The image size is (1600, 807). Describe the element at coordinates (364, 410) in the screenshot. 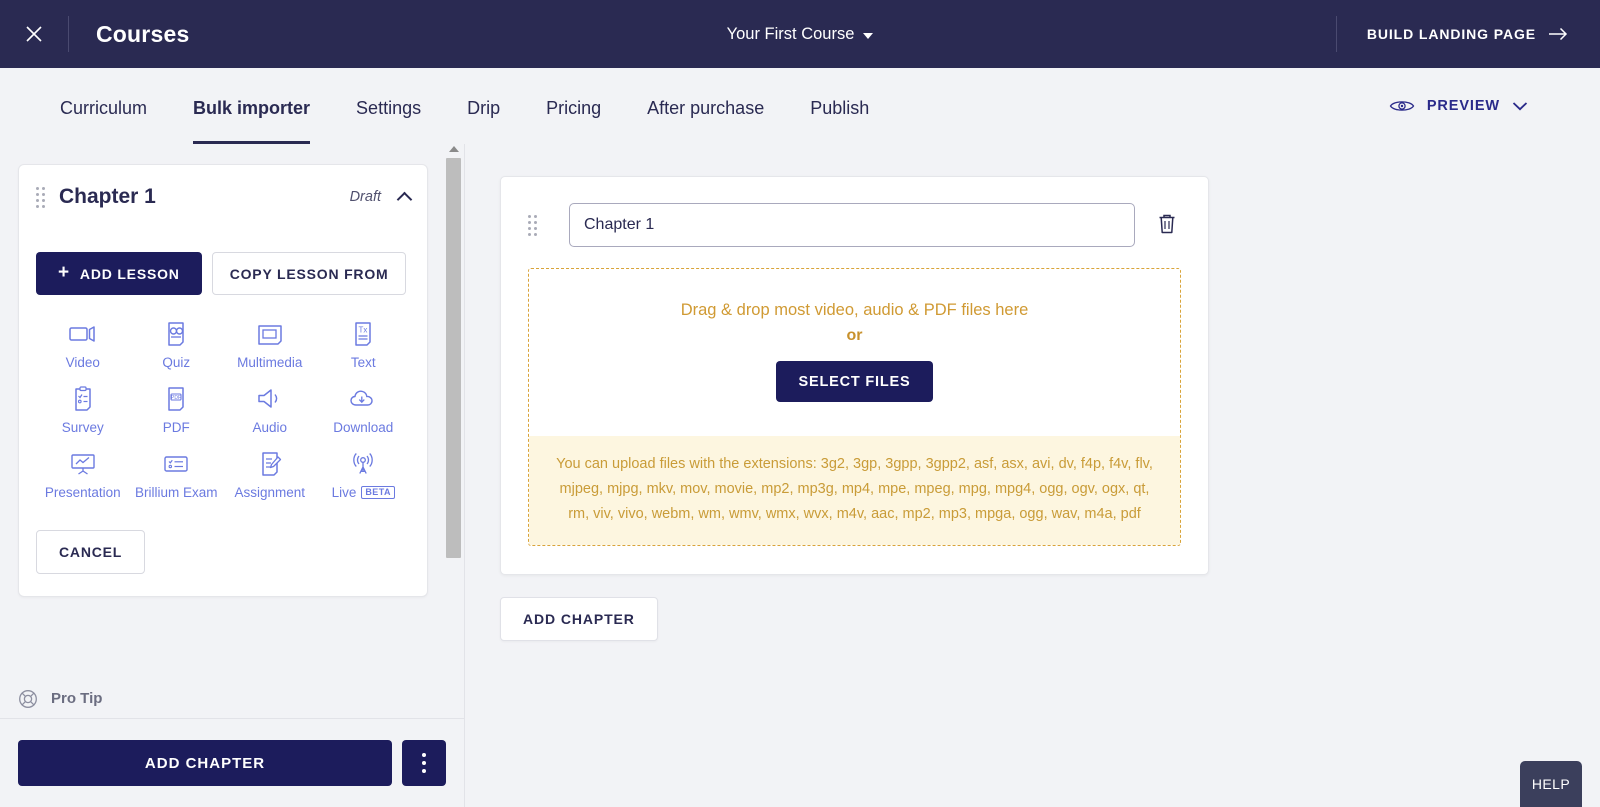

I see `lesson-type-download: Download` at that location.